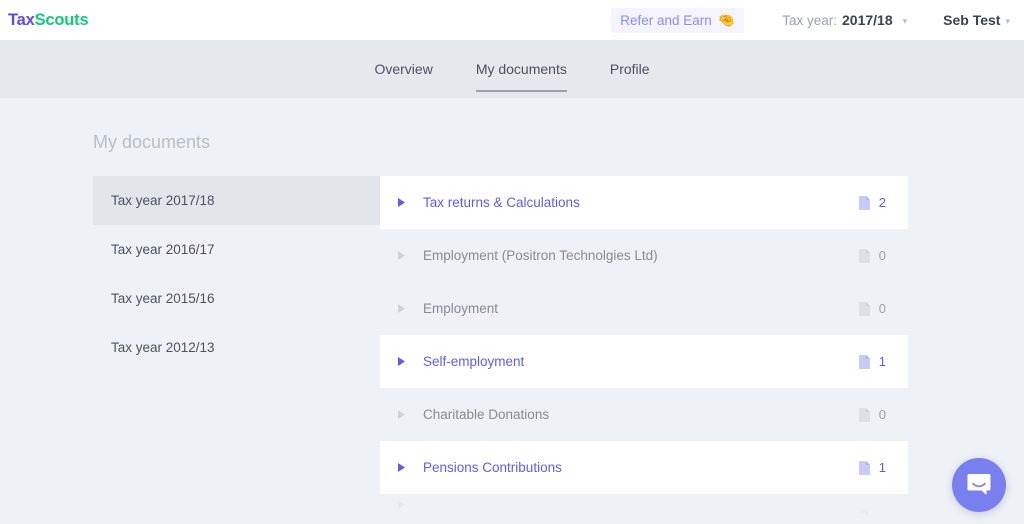 This screenshot has height=524, width=1024. What do you see at coordinates (486, 414) in the screenshot?
I see `document-category-label: Charitable Donations` at bounding box center [486, 414].